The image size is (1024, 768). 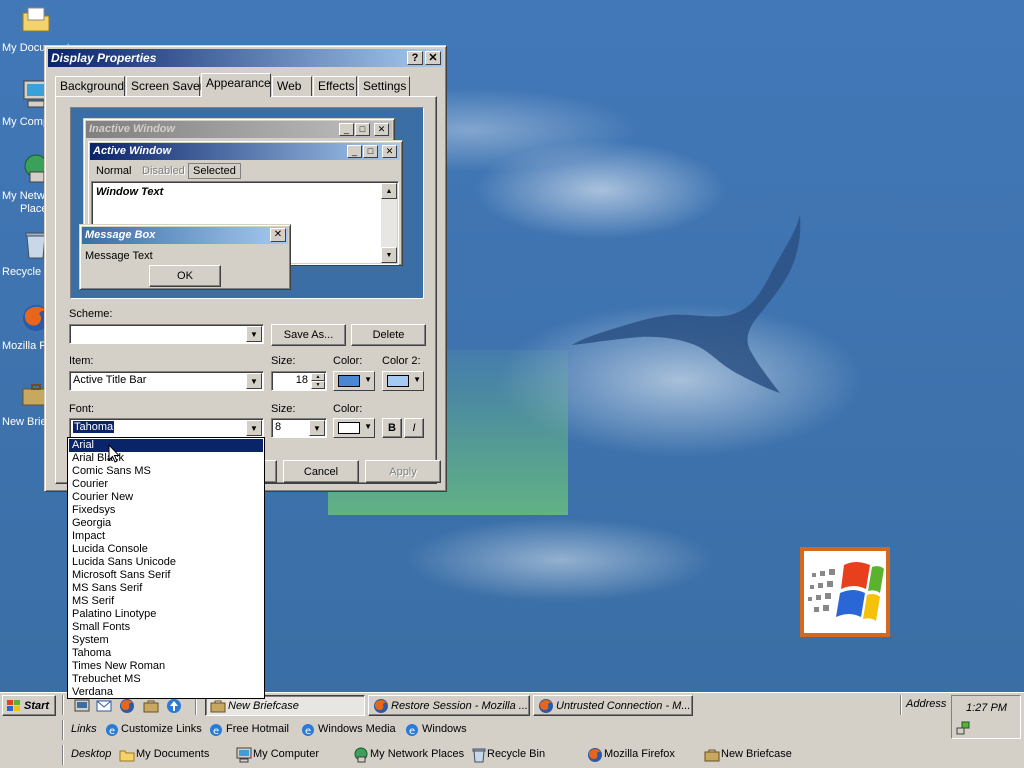 What do you see at coordinates (82, 706) in the screenshot?
I see `show-desktop-icon` at bounding box center [82, 706].